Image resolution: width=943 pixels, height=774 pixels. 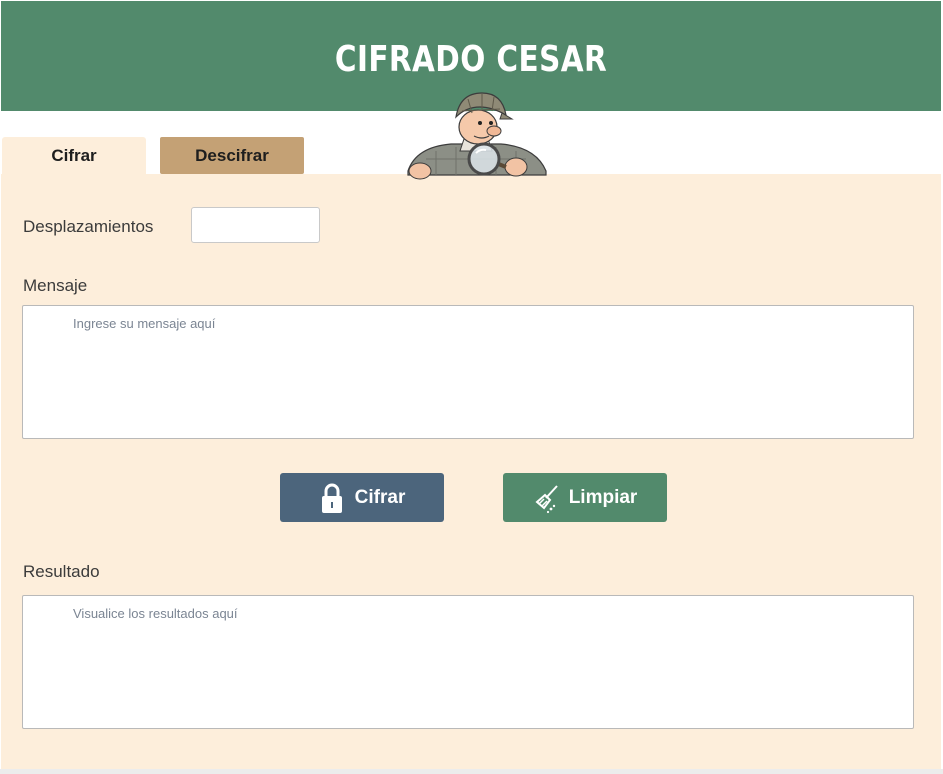 What do you see at coordinates (332, 498) in the screenshot?
I see `lock-icon` at bounding box center [332, 498].